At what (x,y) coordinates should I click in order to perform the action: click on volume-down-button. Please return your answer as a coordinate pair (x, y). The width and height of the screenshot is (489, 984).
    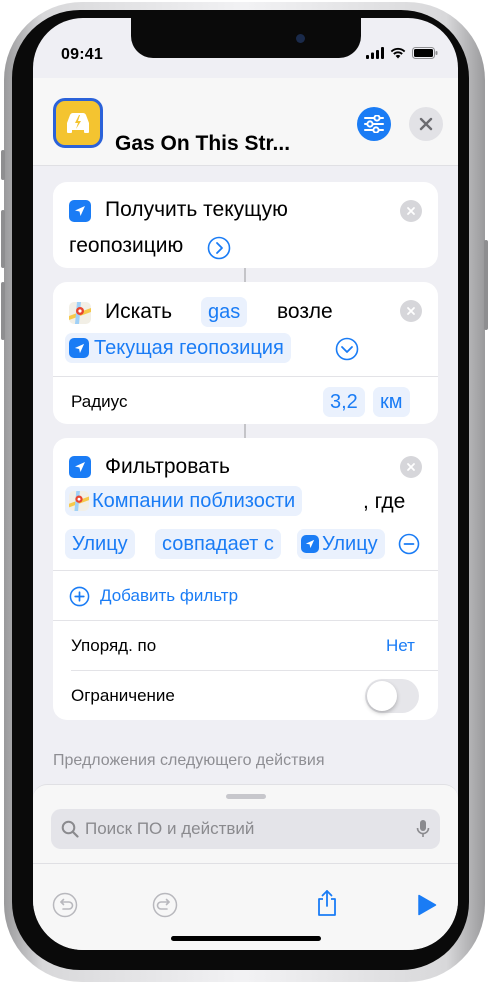
    Looking at the image, I should click on (3, 311).